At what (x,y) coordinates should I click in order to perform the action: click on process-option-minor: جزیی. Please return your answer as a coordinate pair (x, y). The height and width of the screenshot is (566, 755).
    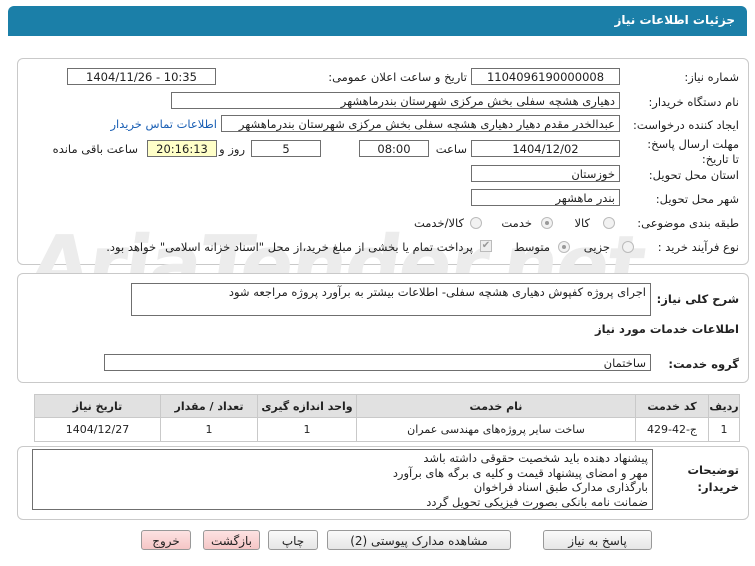
    Looking at the image, I should click on (596, 247).